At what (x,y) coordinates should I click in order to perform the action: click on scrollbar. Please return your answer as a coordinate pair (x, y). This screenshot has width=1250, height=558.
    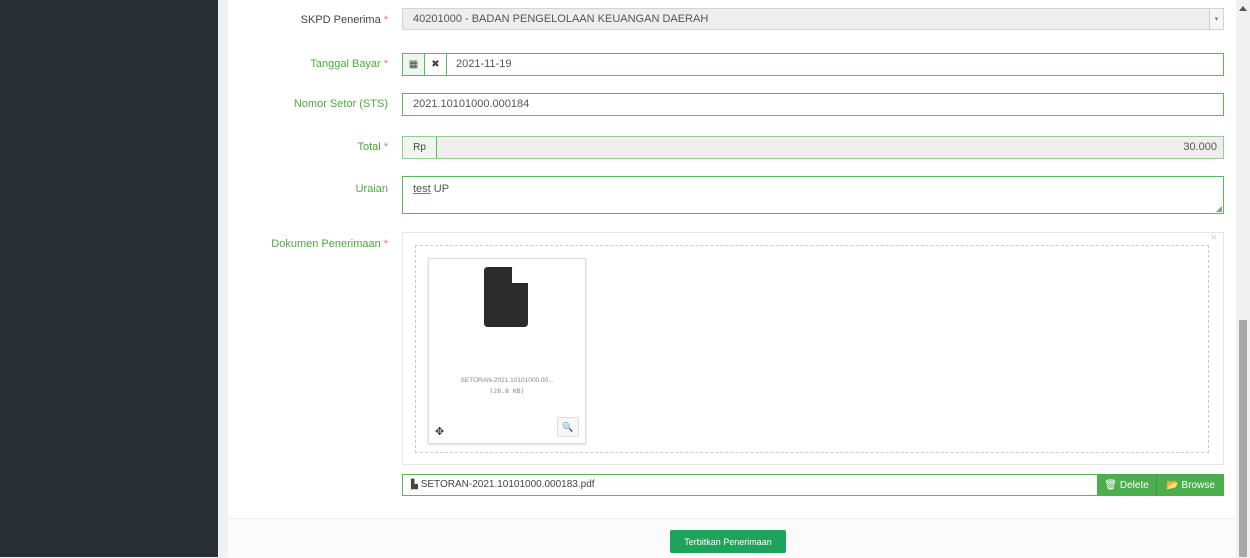
    Looking at the image, I should click on (1243, 278).